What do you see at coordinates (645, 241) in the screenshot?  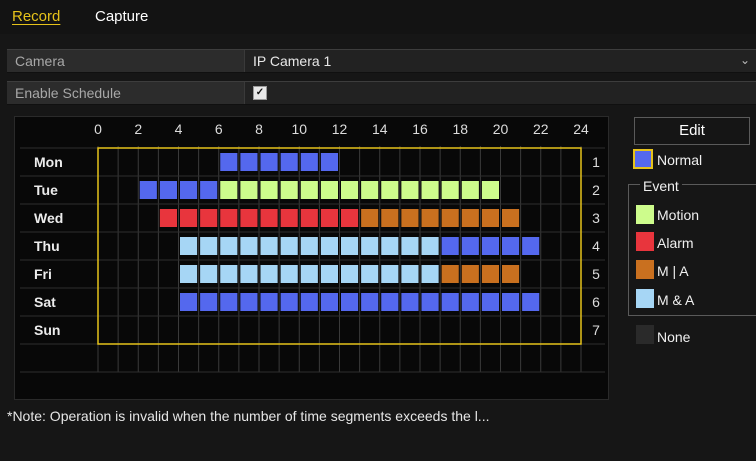 I see `alarm-swatch` at bounding box center [645, 241].